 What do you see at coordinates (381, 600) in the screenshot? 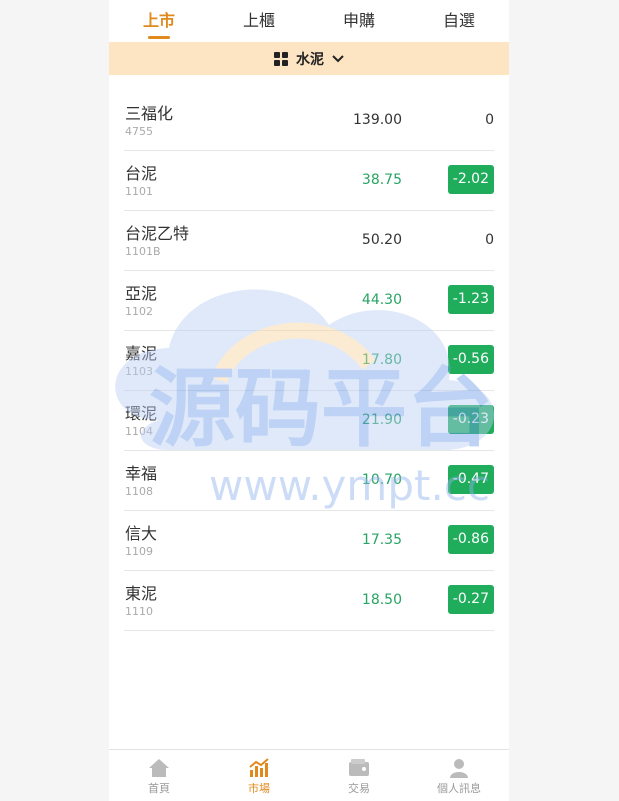
I see `stock-price: 18.50` at bounding box center [381, 600].